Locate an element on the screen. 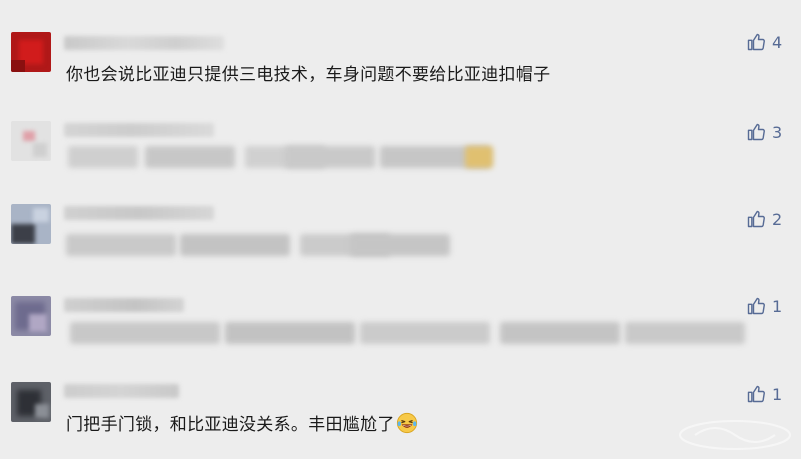 This screenshot has height=459, width=801. comment-text: 你也会说比亚迪只提供三电技术，车身问题不要给比亚迪扣帽子 is located at coordinates (308, 75).